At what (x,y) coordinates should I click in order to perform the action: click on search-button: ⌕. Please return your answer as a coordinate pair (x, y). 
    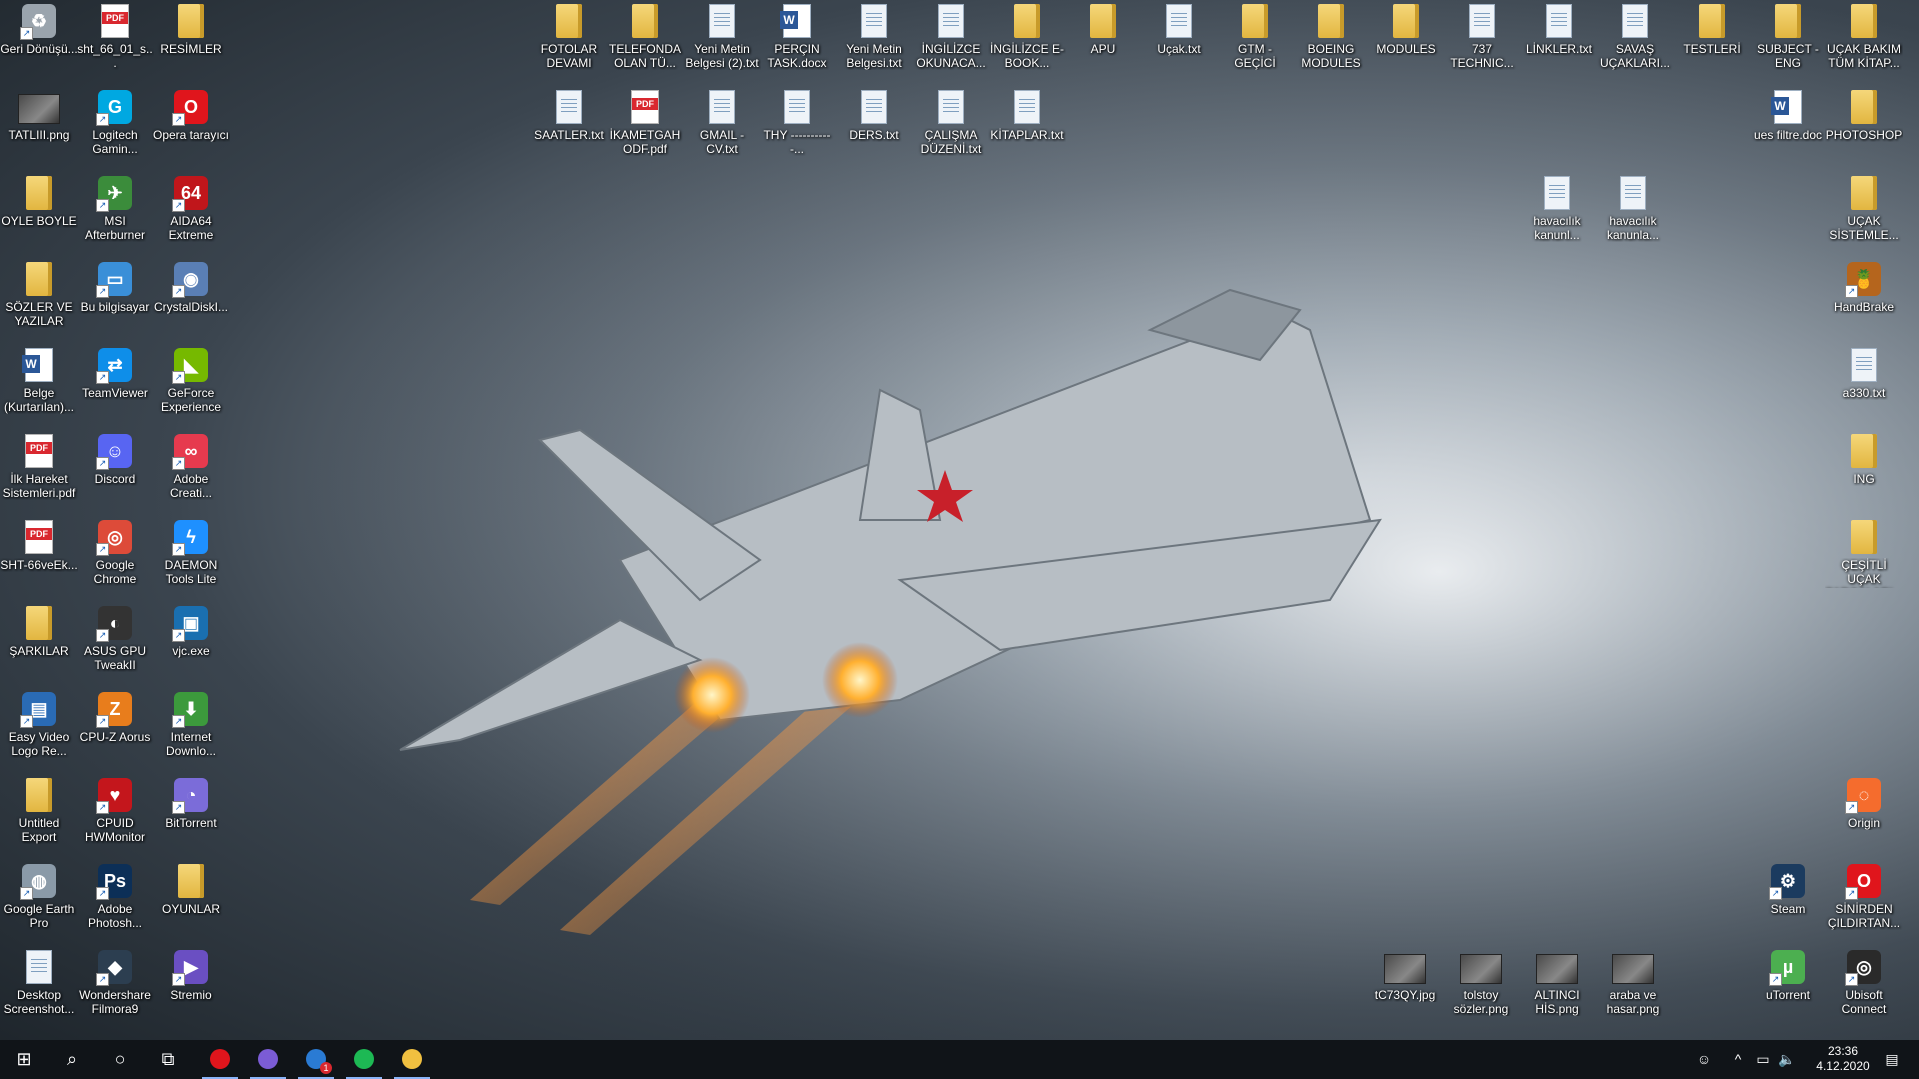
    Looking at the image, I should click on (72, 1059).